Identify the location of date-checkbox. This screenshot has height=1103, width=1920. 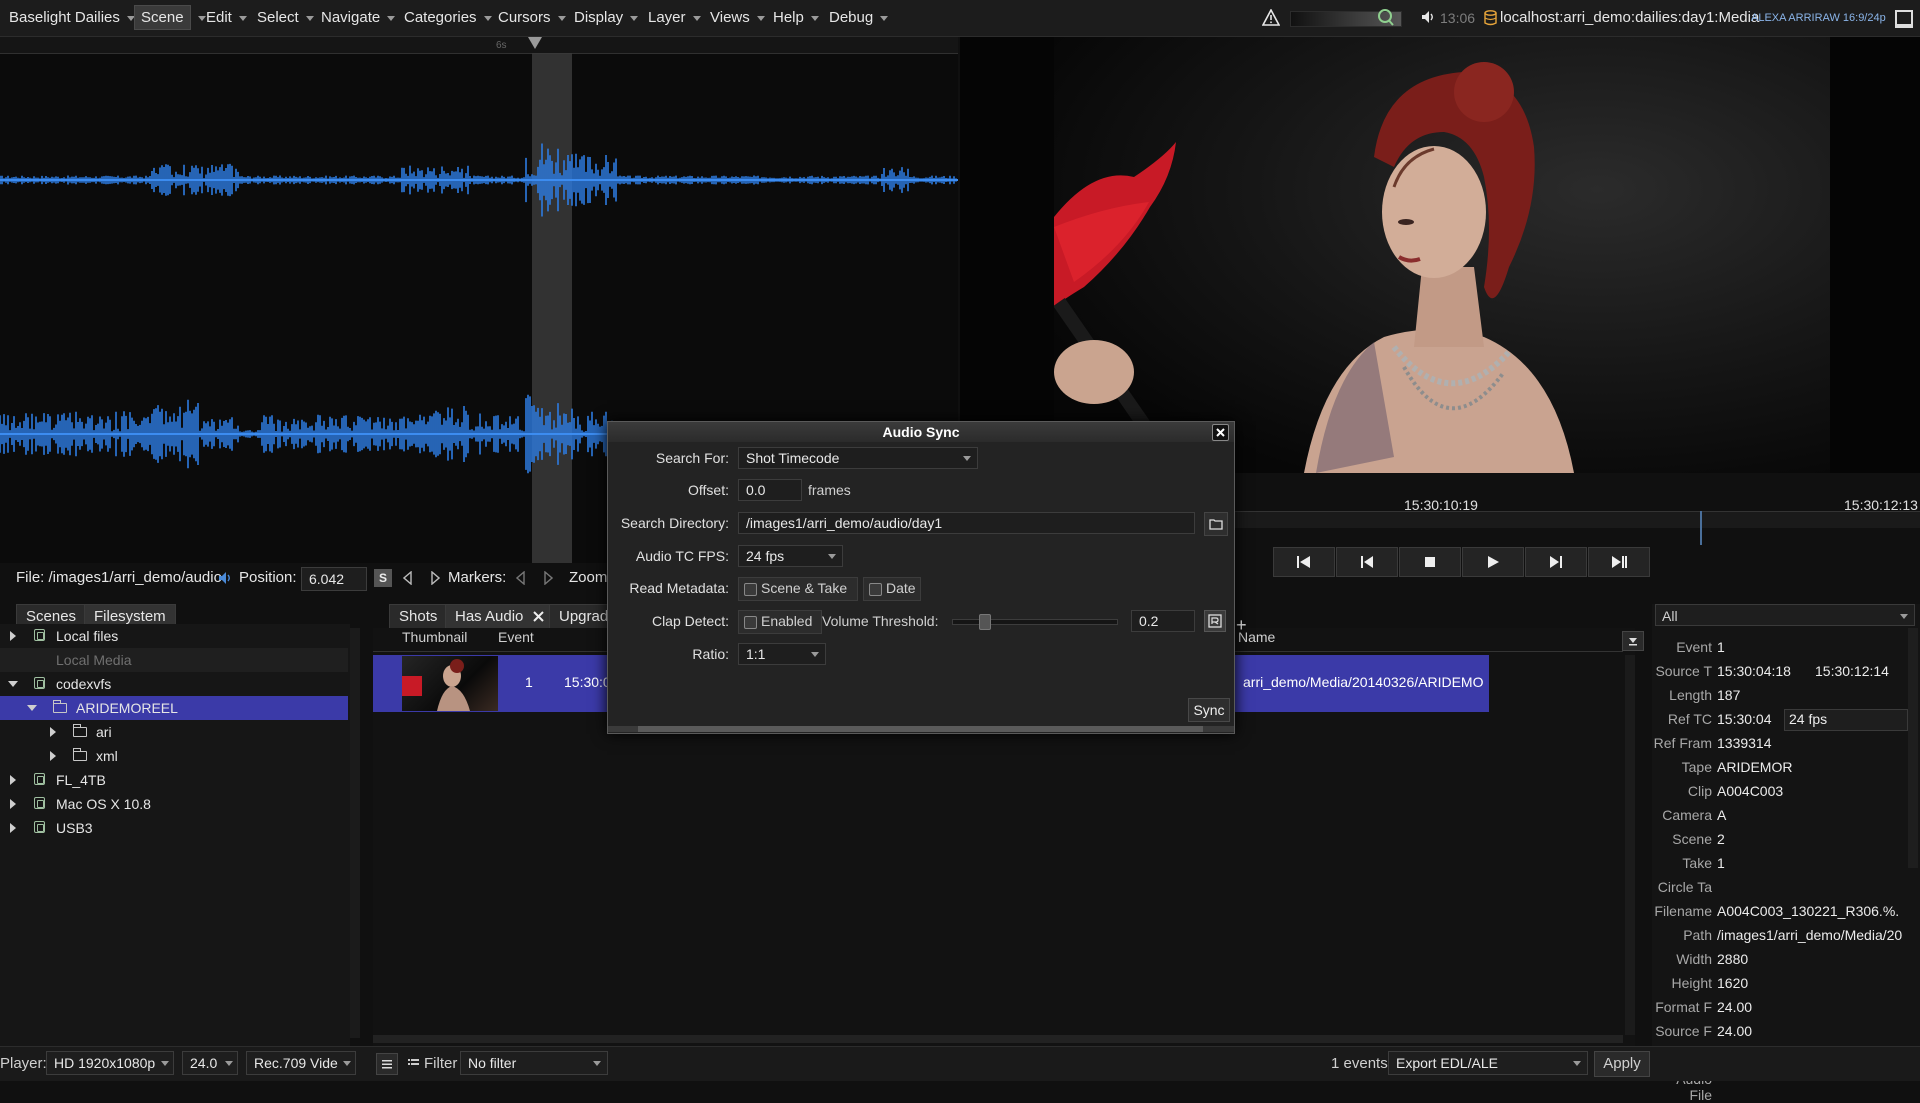
(875, 589).